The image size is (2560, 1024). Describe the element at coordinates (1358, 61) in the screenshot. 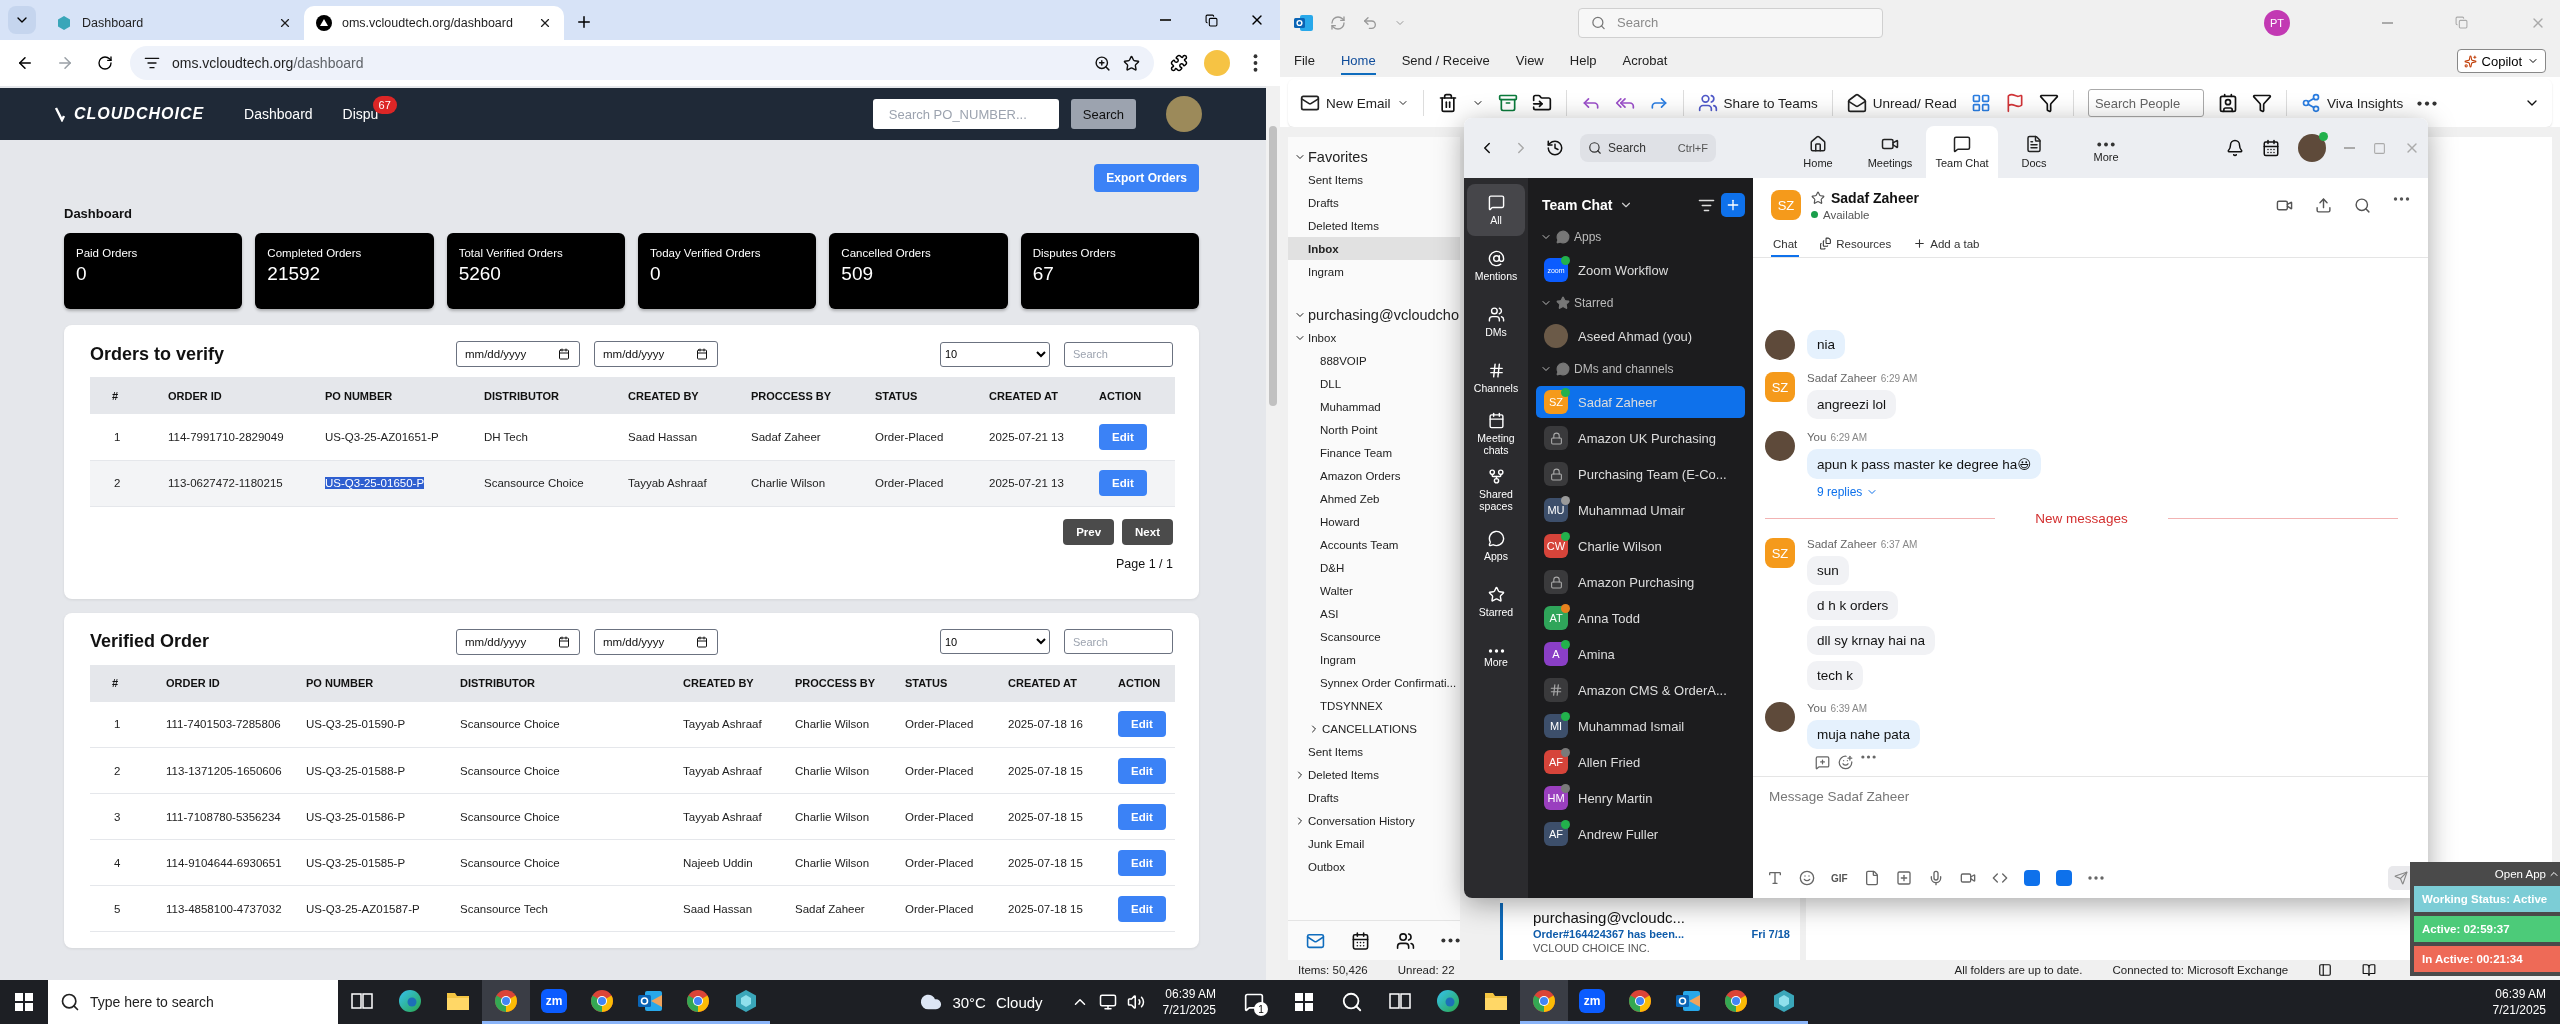

I see `menu-tab: Home` at that location.